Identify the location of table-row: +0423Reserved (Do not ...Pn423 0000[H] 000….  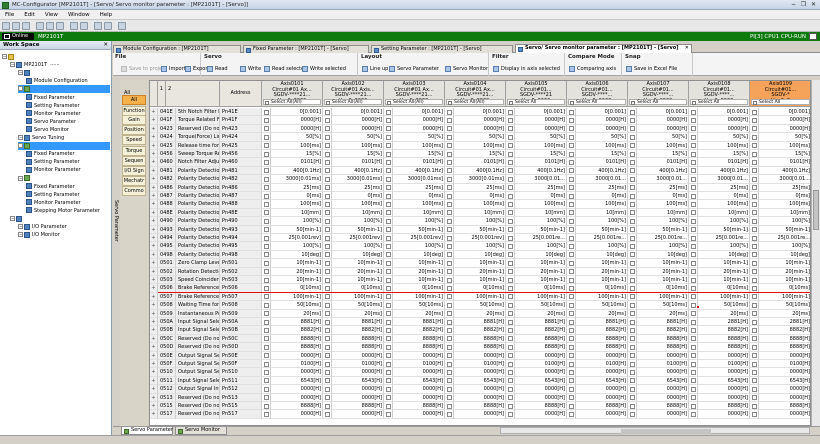
(480, 129).